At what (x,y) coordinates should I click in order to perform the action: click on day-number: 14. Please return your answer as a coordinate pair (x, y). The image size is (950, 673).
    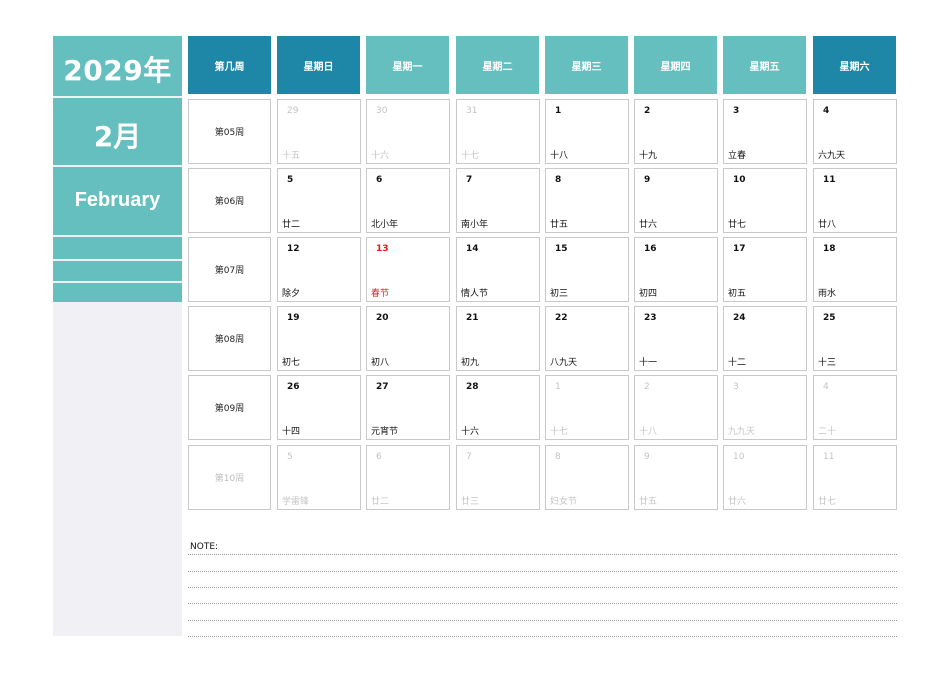
    Looking at the image, I should click on (472, 249).